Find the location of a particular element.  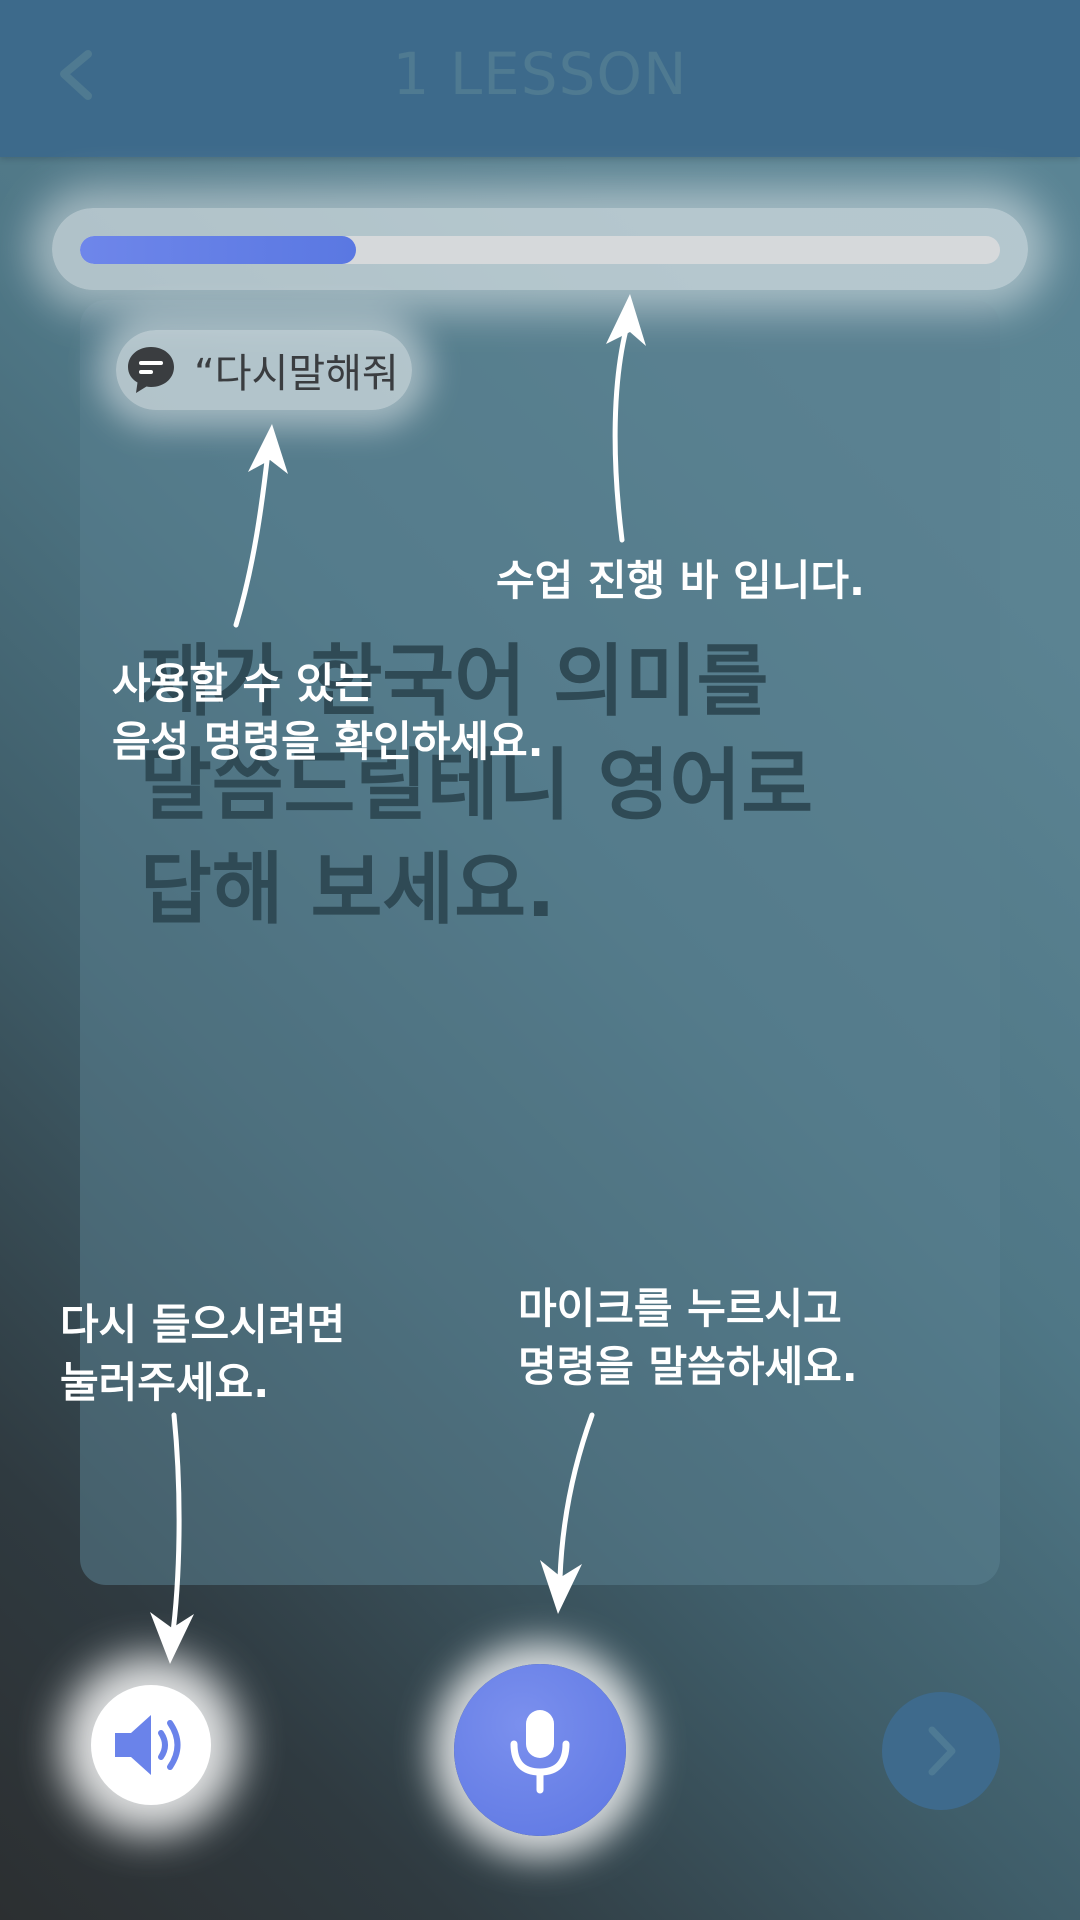

annotation-text: 명령을 말씀하세요. is located at coordinates (688, 1366).